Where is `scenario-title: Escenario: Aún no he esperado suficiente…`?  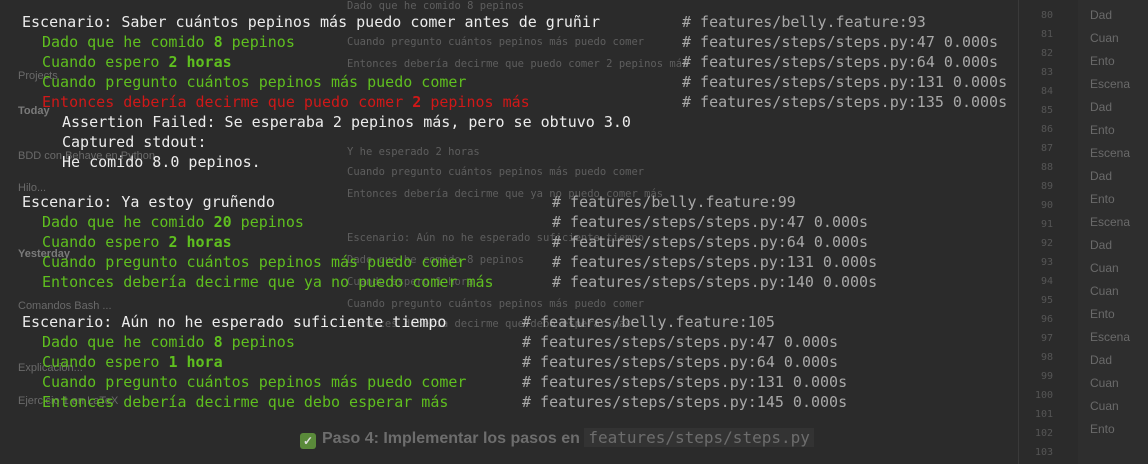 scenario-title: Escenario: Aún no he esperado suficiente… is located at coordinates (234, 322).